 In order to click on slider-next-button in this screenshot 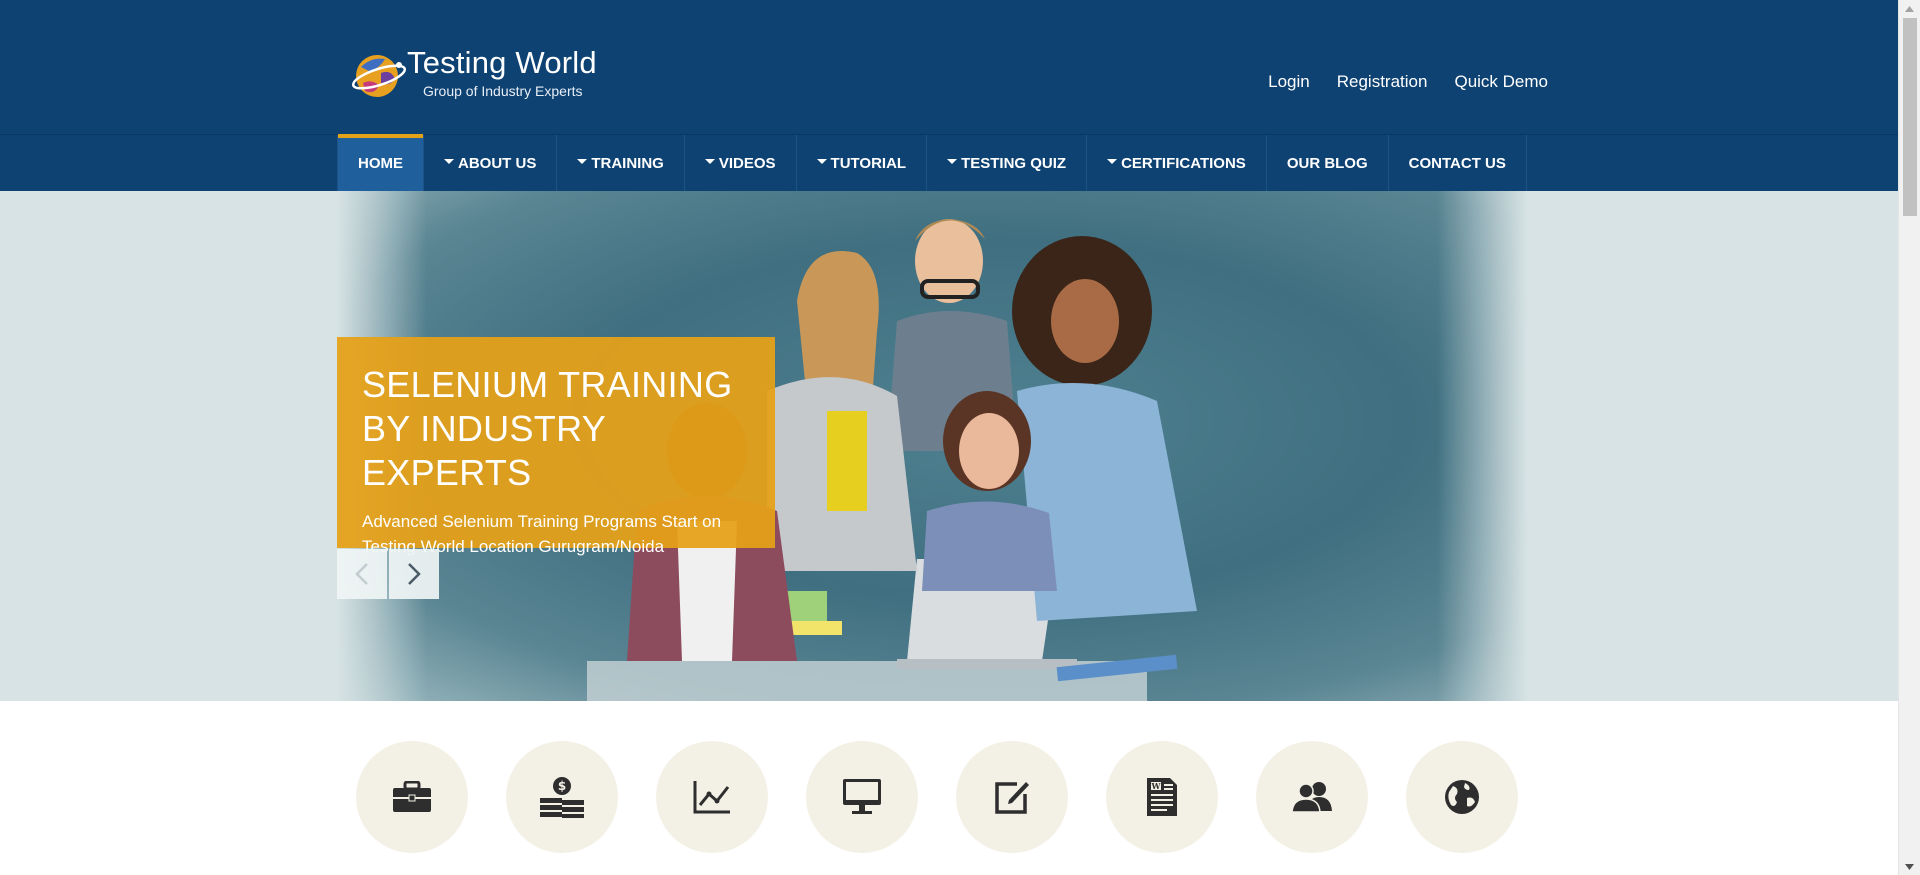, I will do `click(414, 574)`.